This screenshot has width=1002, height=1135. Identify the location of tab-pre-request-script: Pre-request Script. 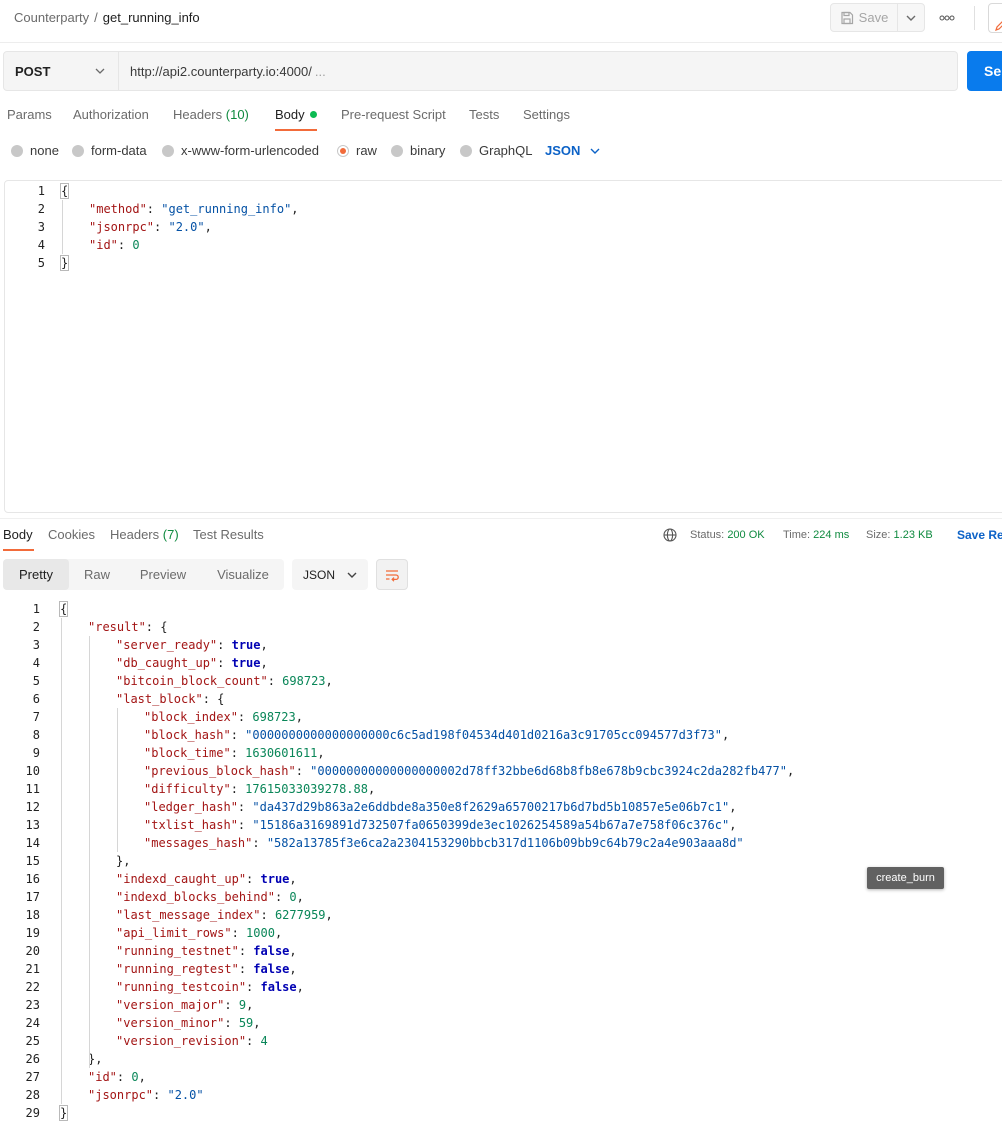
(393, 114).